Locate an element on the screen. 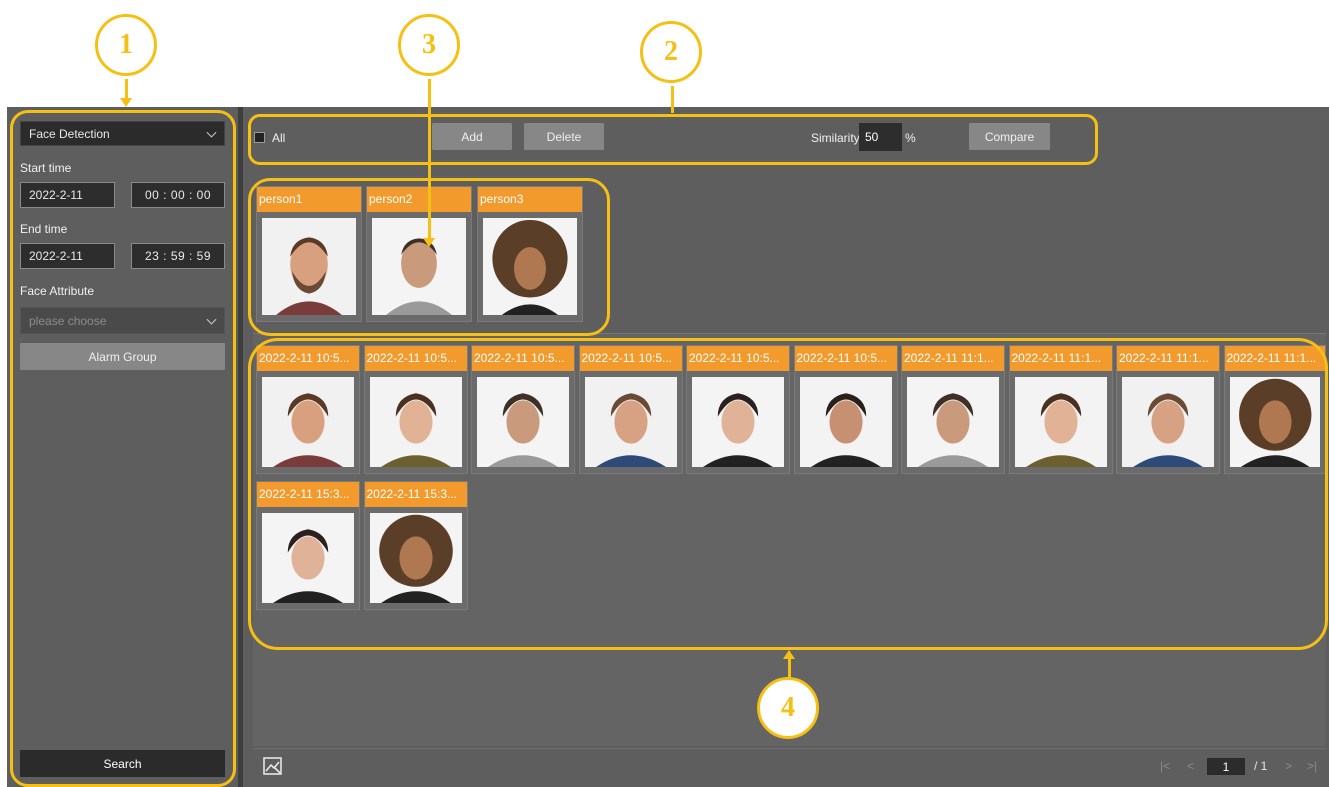  page-number-input: 1 is located at coordinates (1226, 766).